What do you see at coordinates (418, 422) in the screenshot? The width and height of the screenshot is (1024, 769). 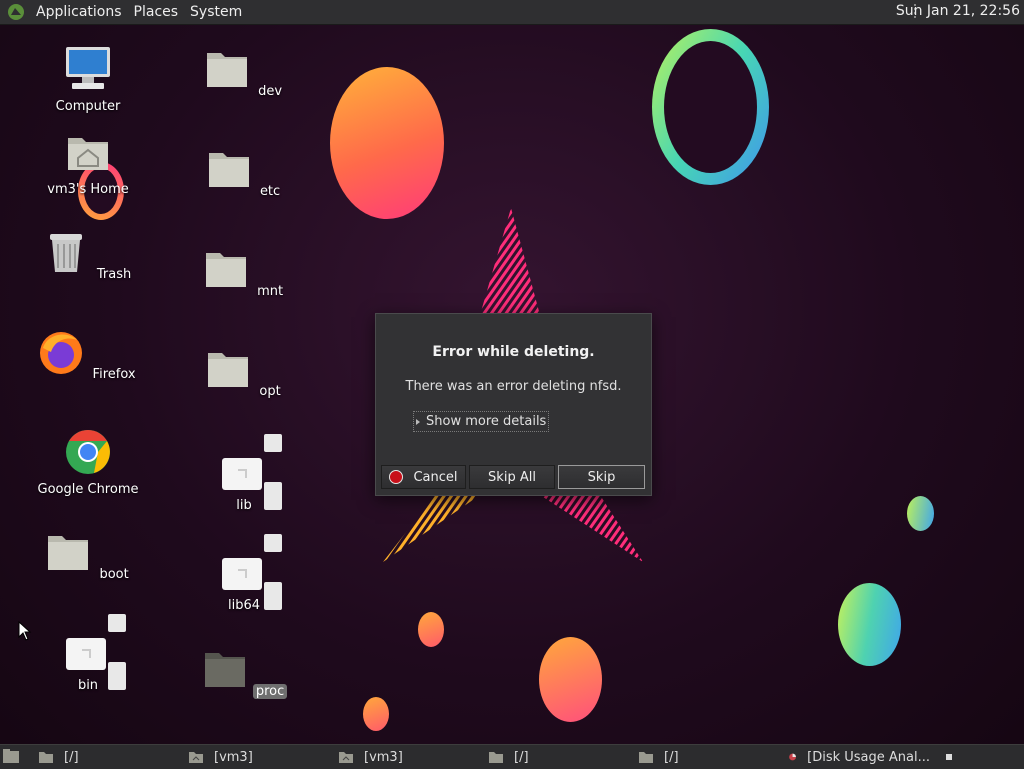 I see `expander-arrow-icon` at bounding box center [418, 422].